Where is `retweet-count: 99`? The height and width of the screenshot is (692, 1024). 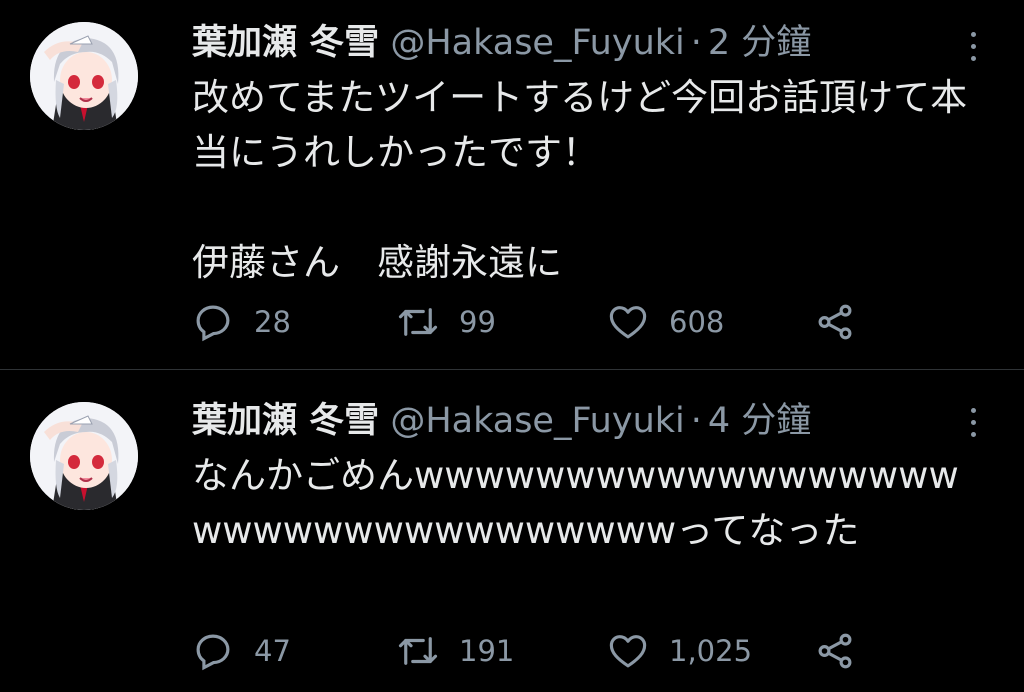 retweet-count: 99 is located at coordinates (477, 322).